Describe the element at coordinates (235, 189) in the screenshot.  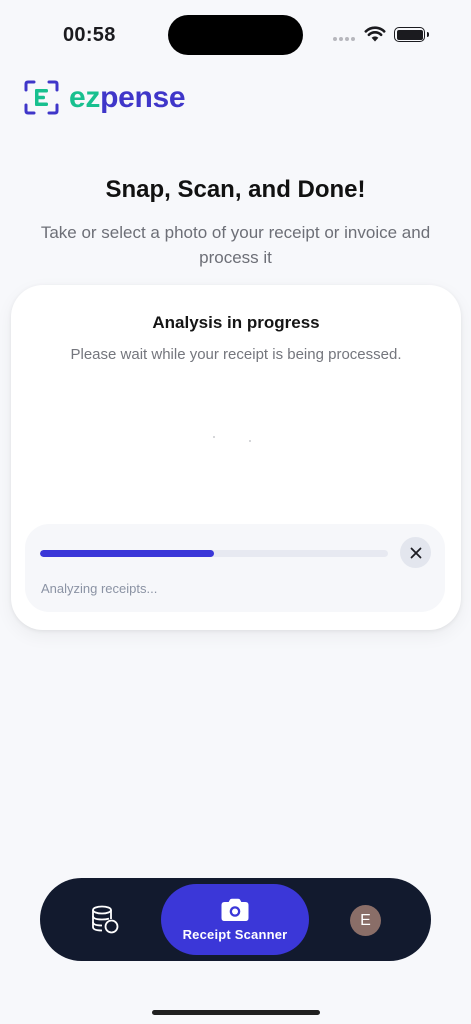
I see `page-title: Snap, Scan, and Done!` at that location.